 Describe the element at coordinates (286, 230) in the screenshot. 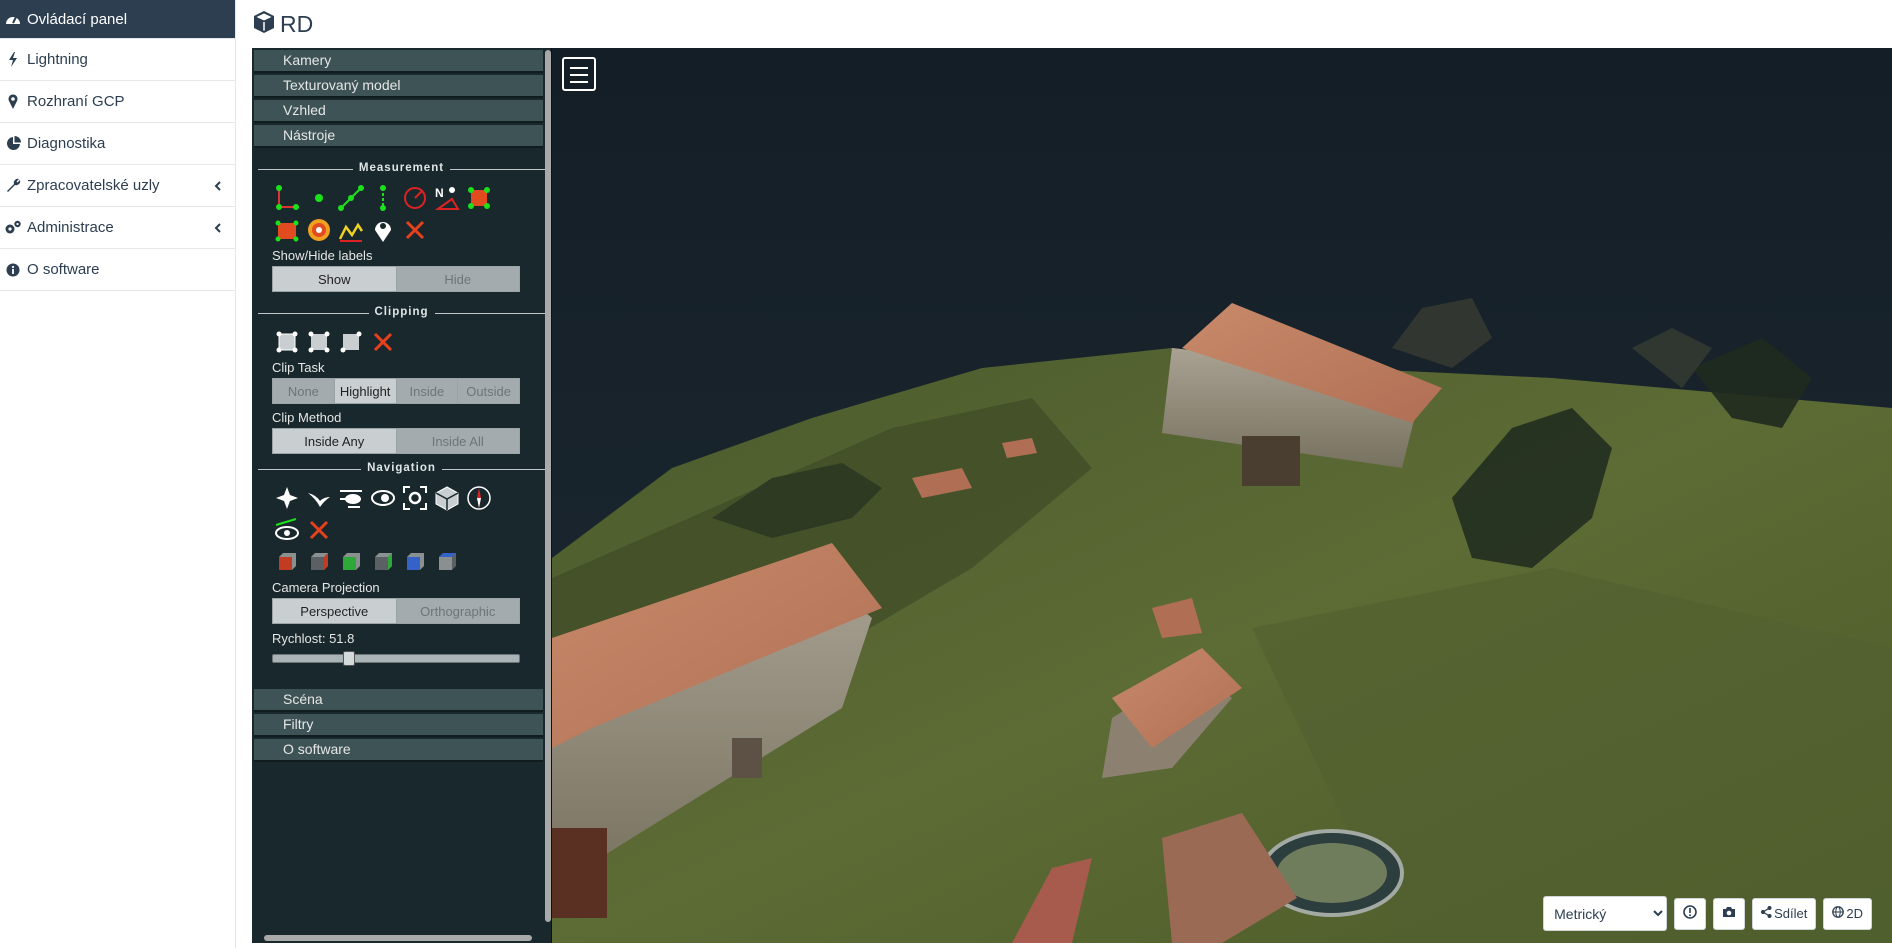

I see `volume-measure-icon` at that location.